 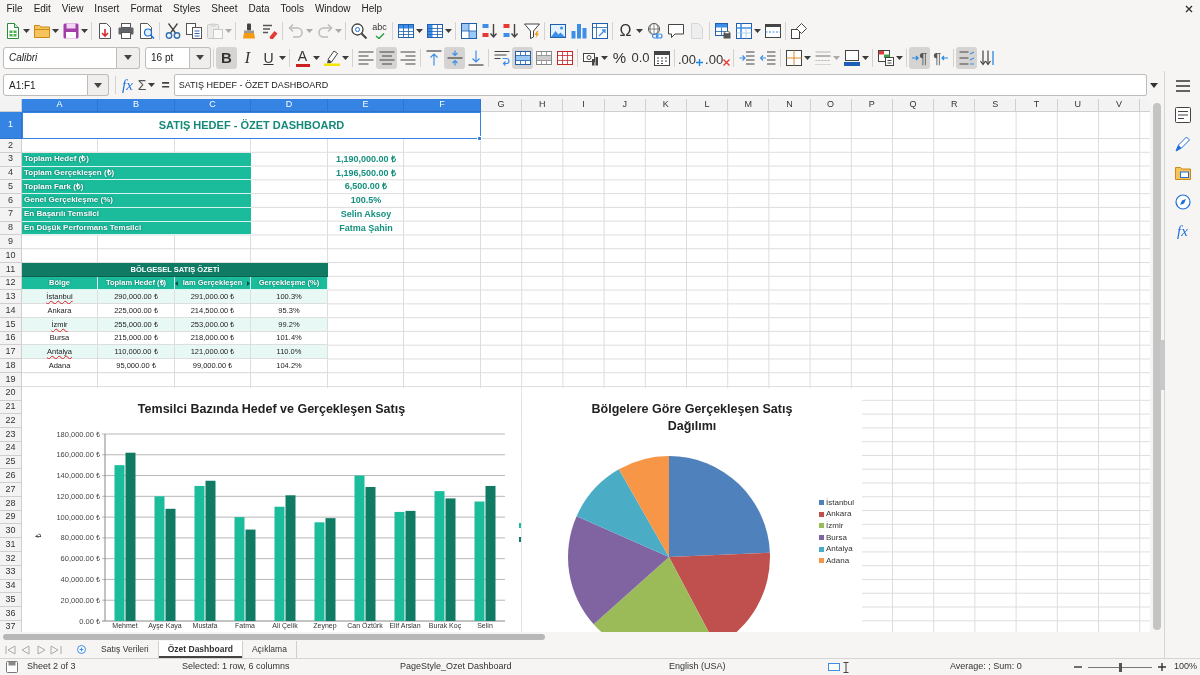 I want to click on menu-item: View, so click(x=72, y=9).